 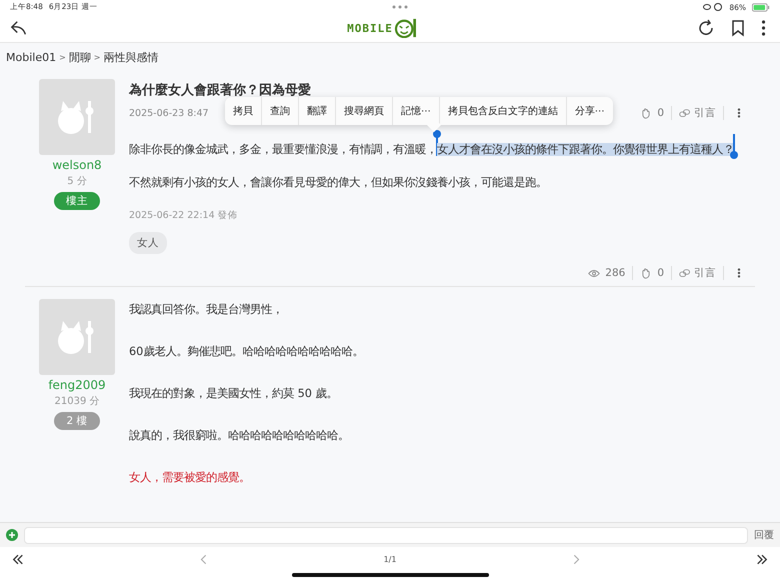 What do you see at coordinates (390, 559) in the screenshot?
I see `page-indicator: 1/1` at bounding box center [390, 559].